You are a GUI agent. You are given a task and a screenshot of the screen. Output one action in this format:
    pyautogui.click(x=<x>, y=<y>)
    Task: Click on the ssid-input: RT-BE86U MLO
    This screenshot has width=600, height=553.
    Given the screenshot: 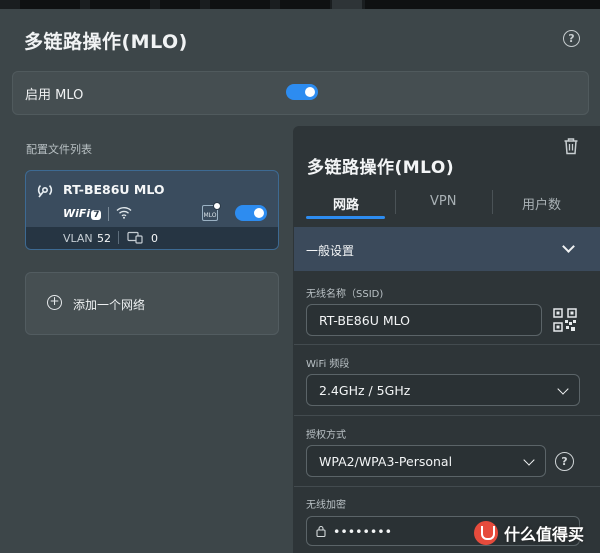 What is the action you would take?
    pyautogui.click(x=424, y=320)
    